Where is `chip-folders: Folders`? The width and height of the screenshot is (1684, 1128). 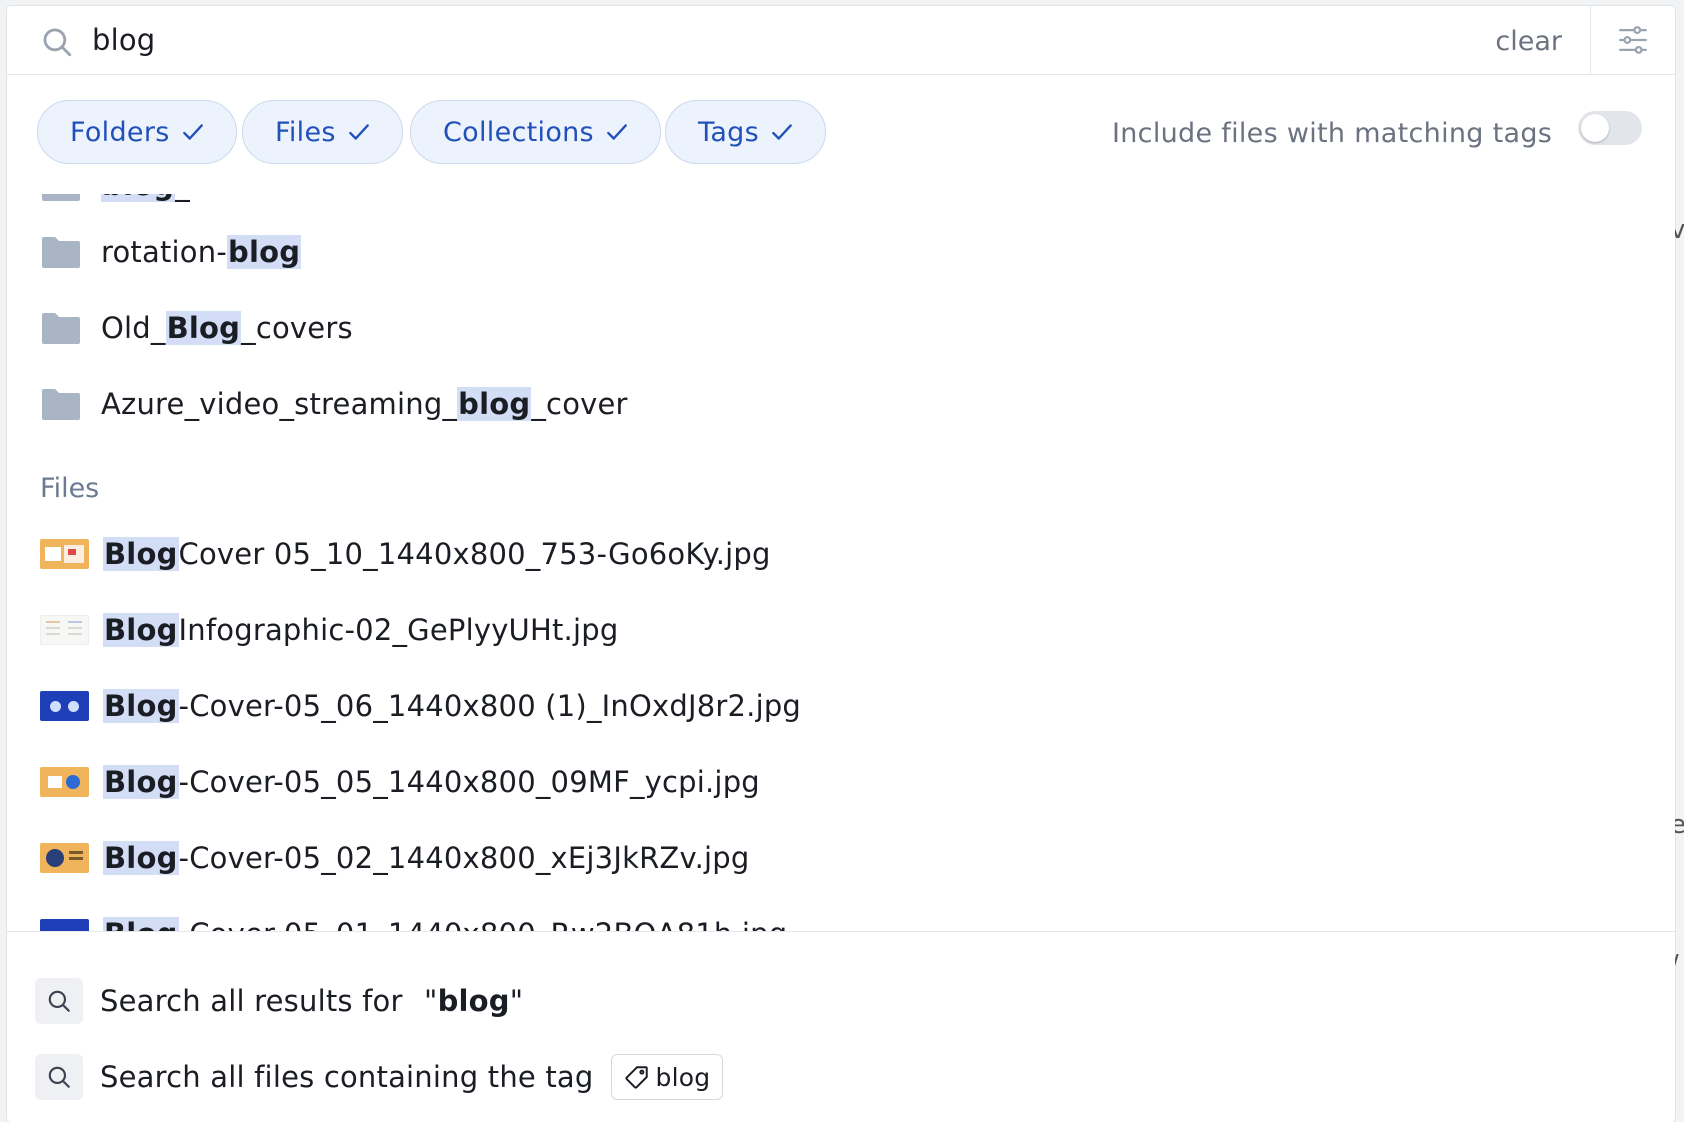 chip-folders: Folders is located at coordinates (137, 132).